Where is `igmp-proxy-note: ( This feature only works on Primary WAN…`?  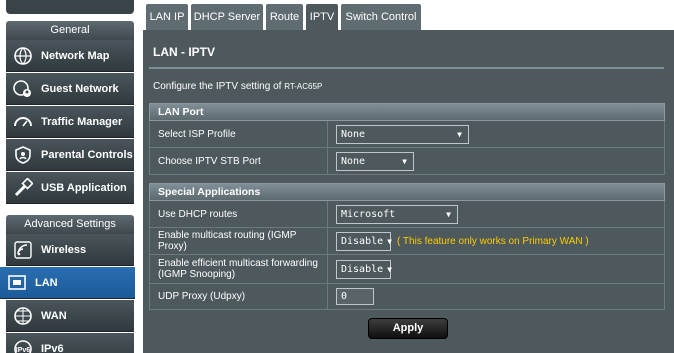 igmp-proxy-note: ( This feature only works on Primary WAN… is located at coordinates (493, 241).